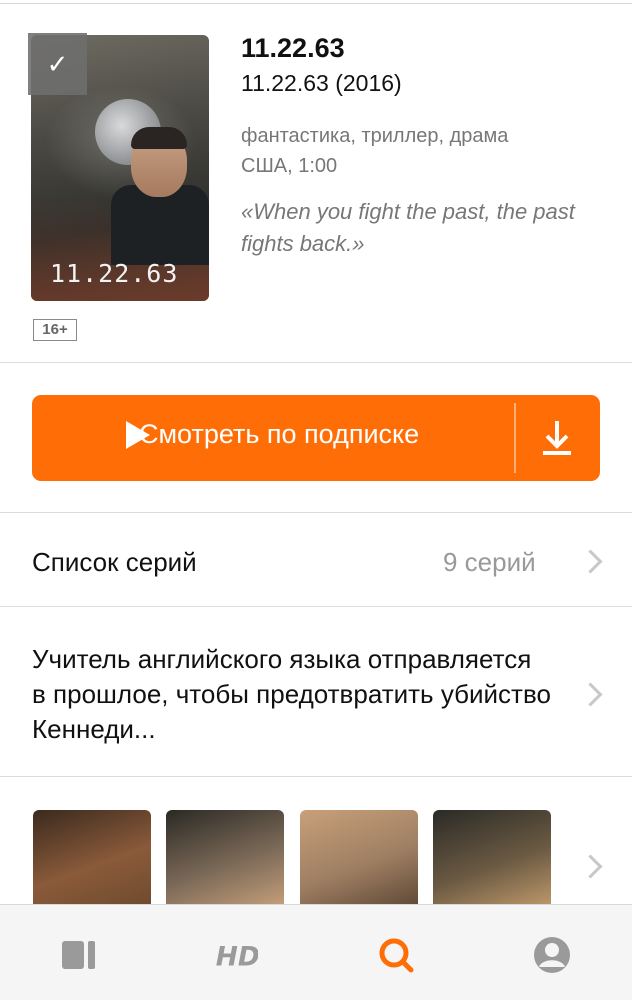  I want to click on watch-button-label: Смотреть по подписке, so click(279, 434).